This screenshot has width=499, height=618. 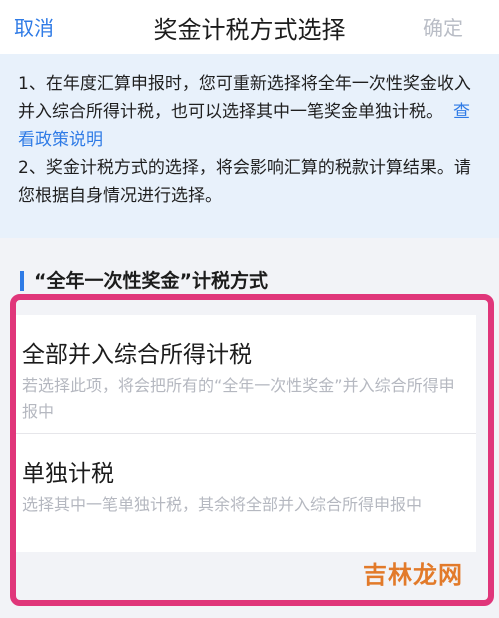 What do you see at coordinates (22, 281) in the screenshot?
I see `section-accent-bar` at bounding box center [22, 281].